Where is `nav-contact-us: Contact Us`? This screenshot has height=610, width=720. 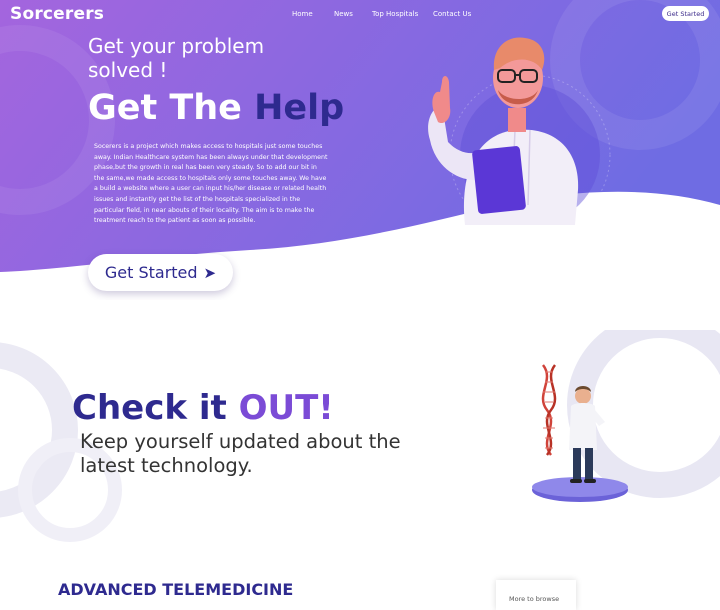
nav-contact-us: Contact Us is located at coordinates (452, 14).